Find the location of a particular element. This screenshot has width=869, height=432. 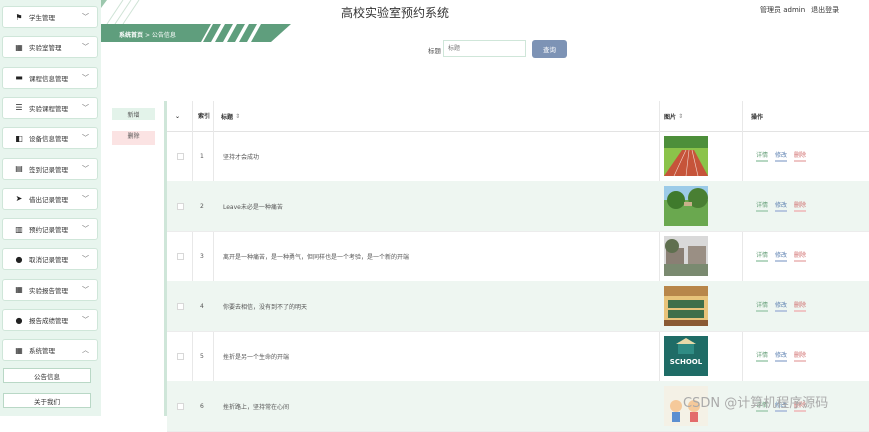

add-button: 新增 is located at coordinates (133, 114).